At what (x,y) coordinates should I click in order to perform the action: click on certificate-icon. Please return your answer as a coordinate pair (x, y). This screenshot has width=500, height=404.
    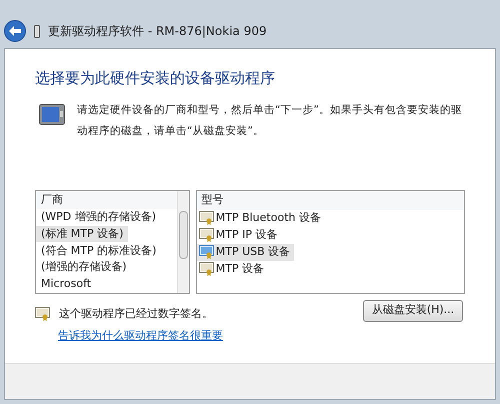
    Looking at the image, I should click on (43, 313).